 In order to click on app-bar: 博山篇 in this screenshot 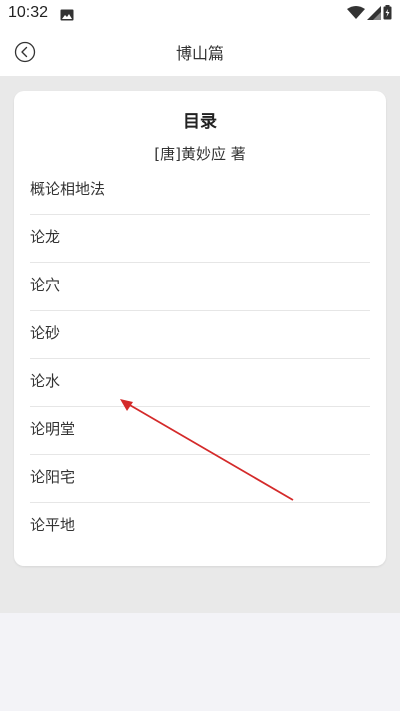, I will do `click(200, 52)`.